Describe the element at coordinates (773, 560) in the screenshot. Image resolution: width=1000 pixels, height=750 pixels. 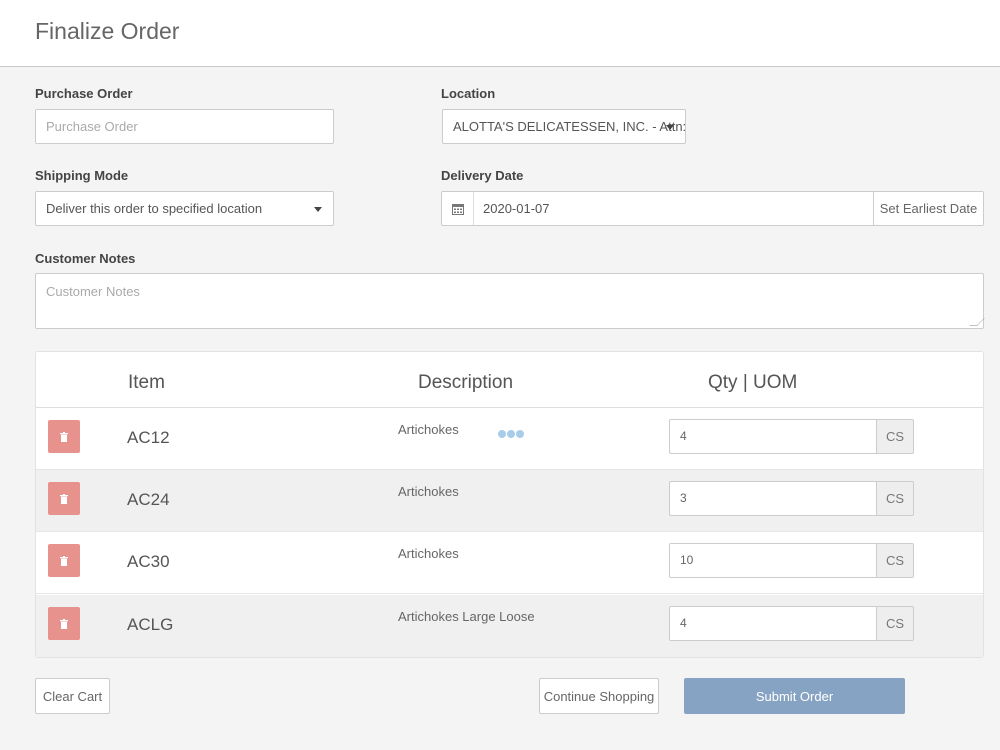
I see `quantity-input: 10` at that location.